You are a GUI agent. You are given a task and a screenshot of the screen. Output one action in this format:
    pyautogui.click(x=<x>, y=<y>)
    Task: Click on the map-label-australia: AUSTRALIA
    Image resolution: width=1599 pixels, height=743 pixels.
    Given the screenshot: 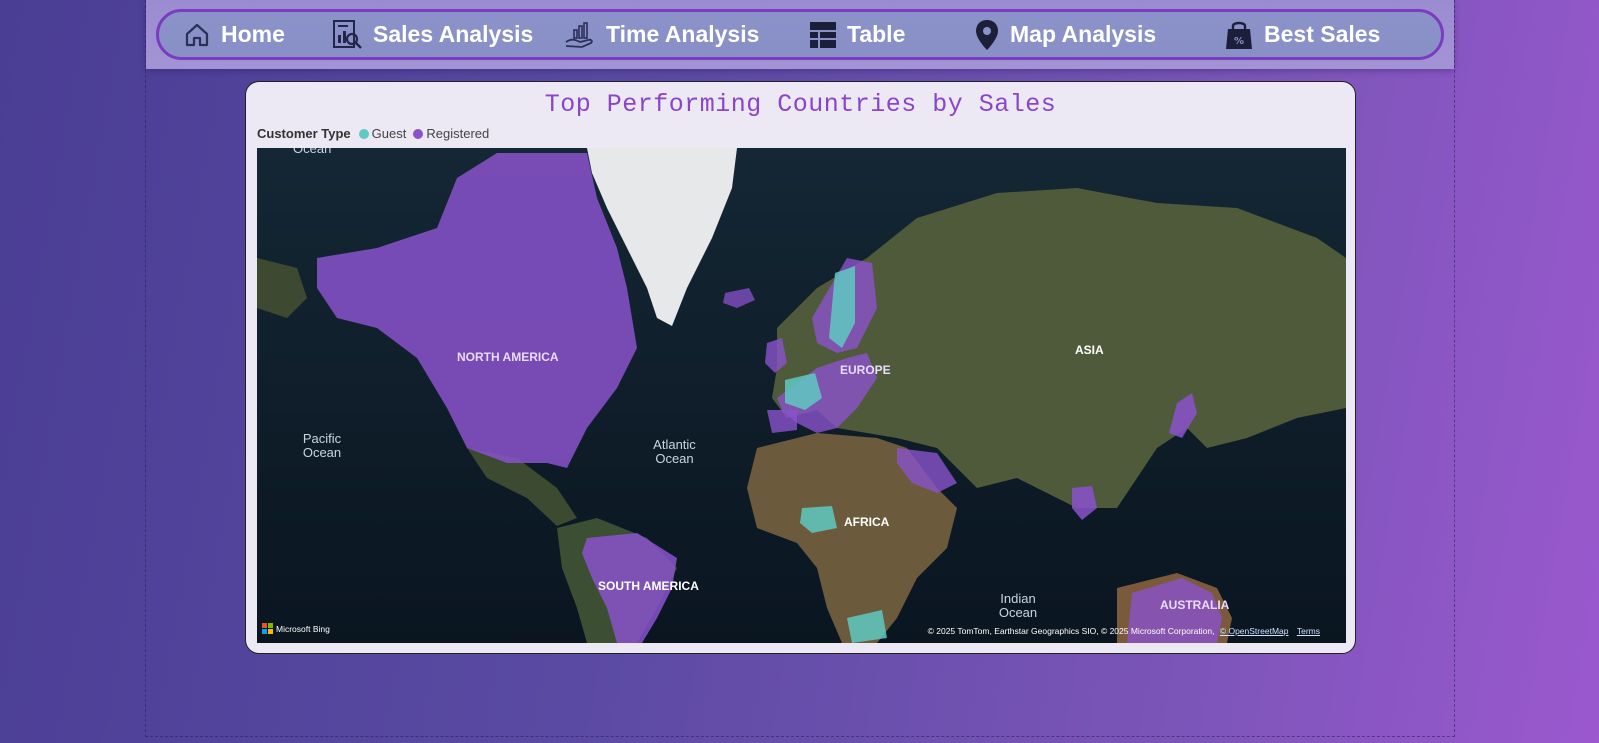 What is the action you would take?
    pyautogui.click(x=1195, y=605)
    